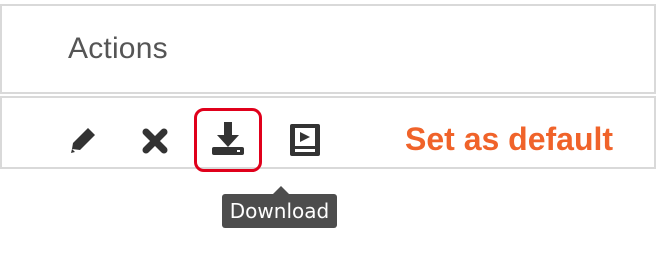 The width and height of the screenshot is (660, 254). Describe the element at coordinates (305, 140) in the screenshot. I see `preview-icon` at that location.